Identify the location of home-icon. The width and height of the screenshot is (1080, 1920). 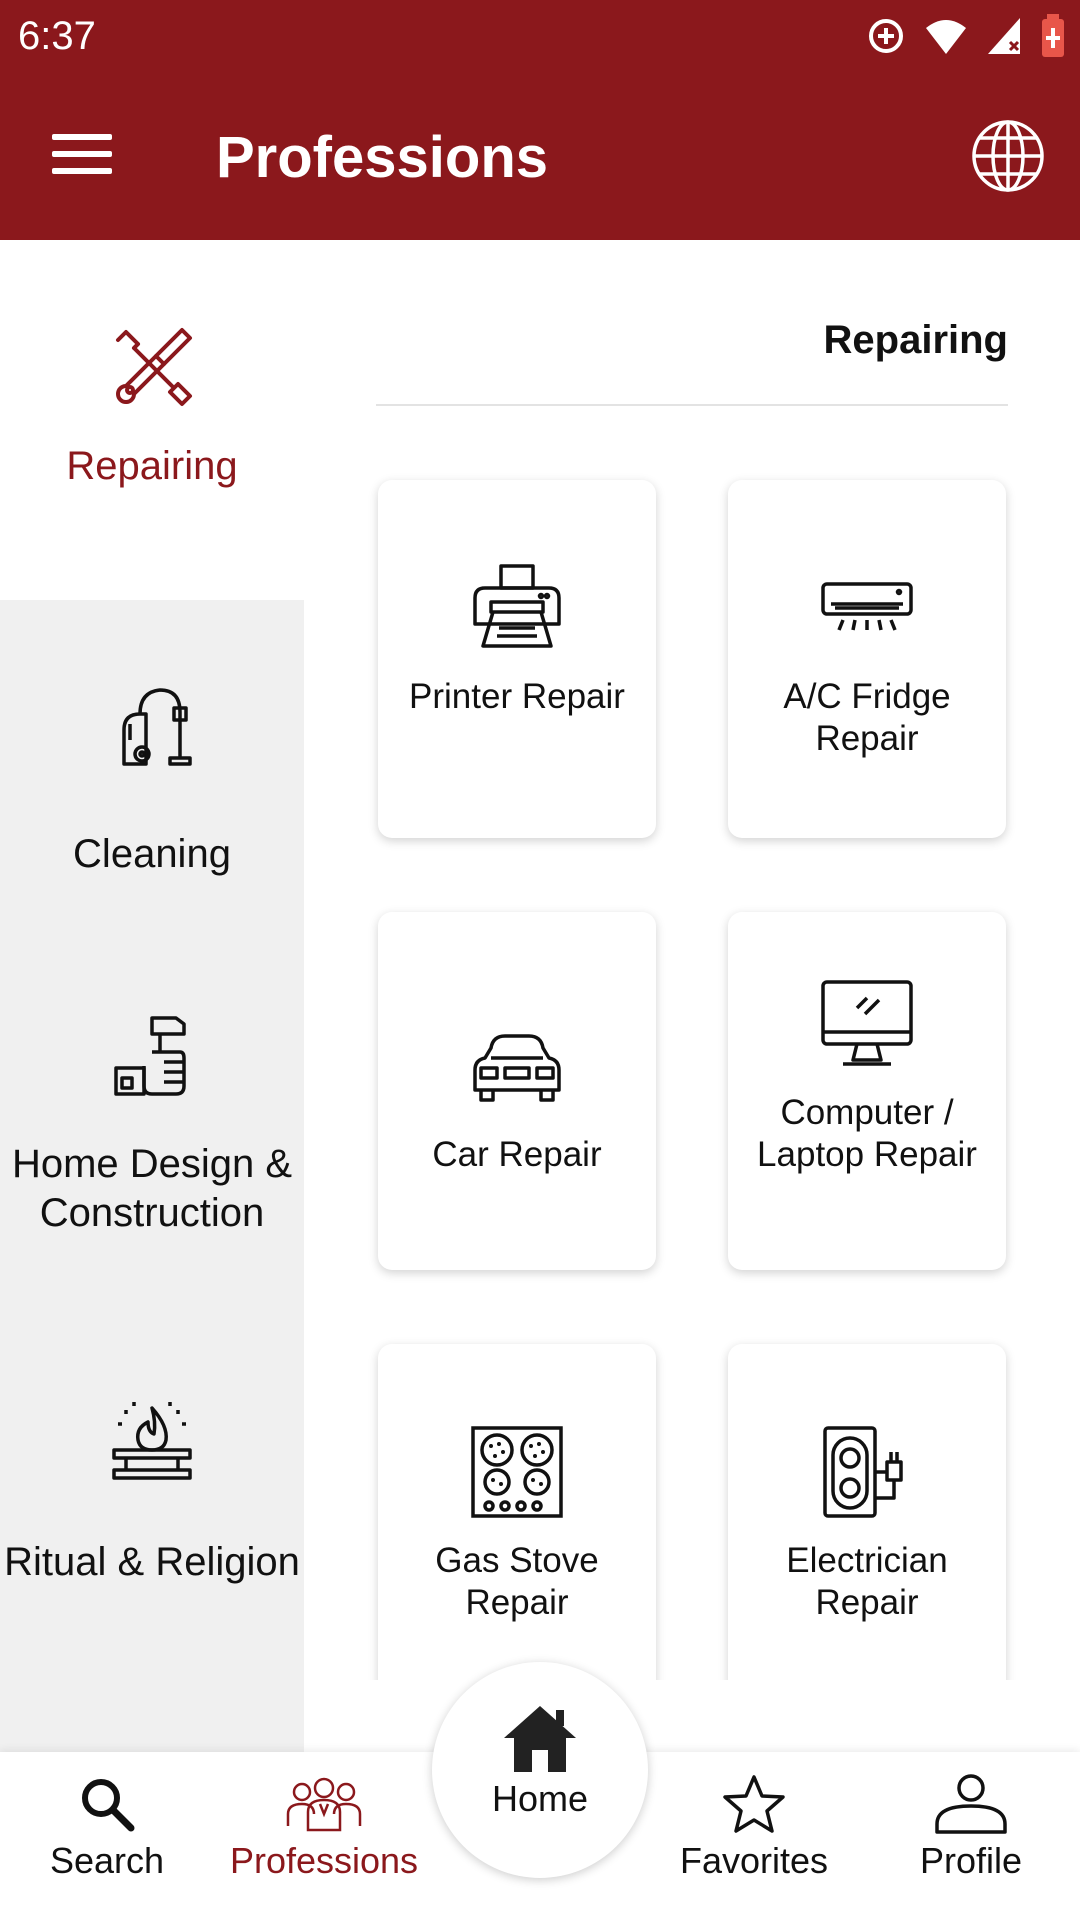
(540, 1739).